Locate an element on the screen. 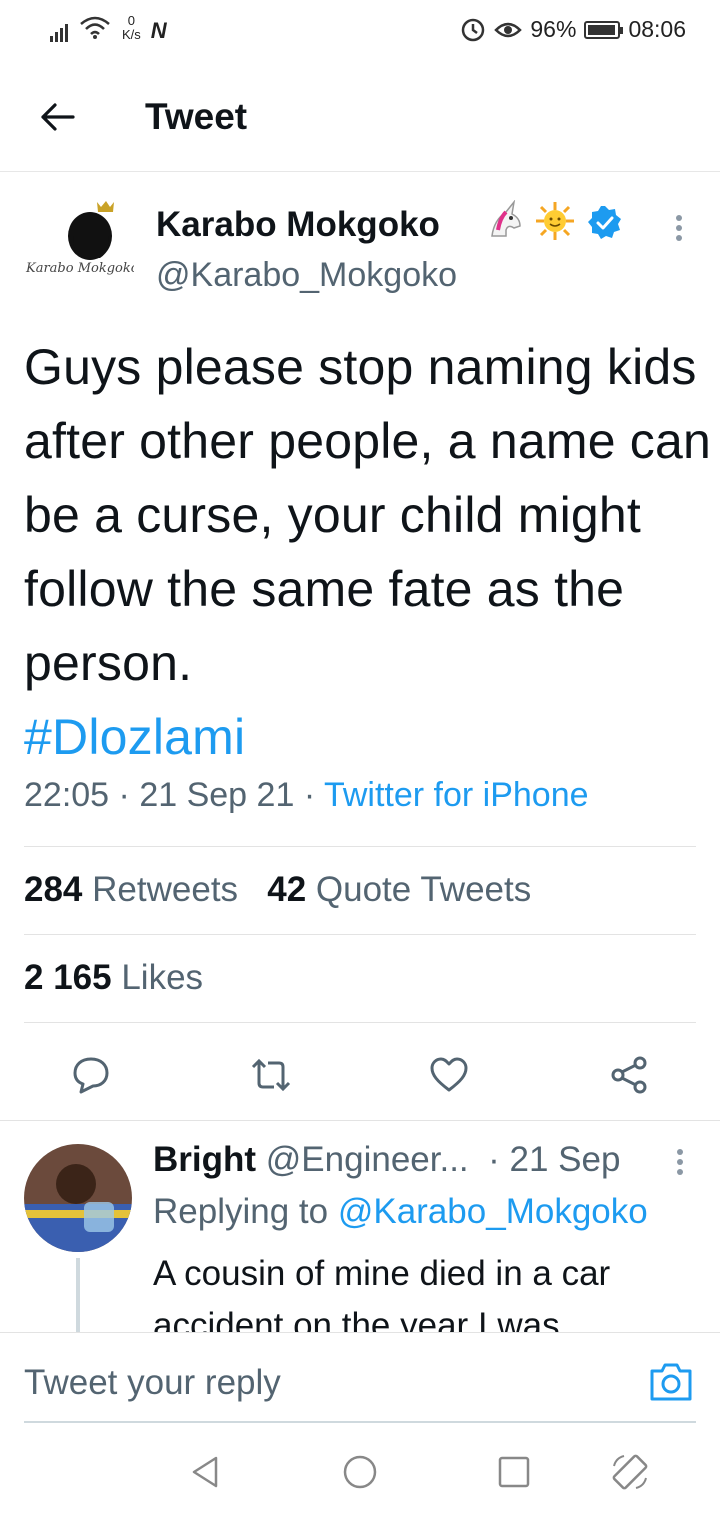 The height and width of the screenshot is (1520, 720). rotate-screen-icon is located at coordinates (630, 1472).